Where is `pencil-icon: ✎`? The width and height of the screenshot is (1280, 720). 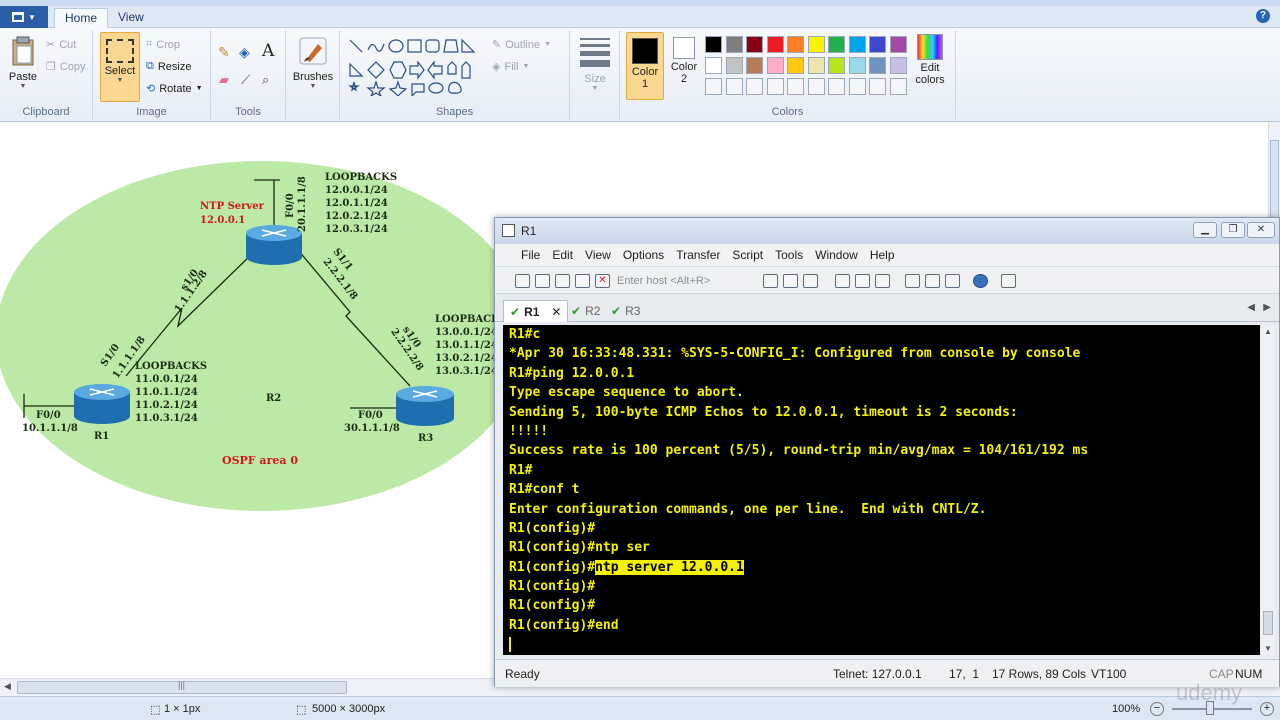
pencil-icon: ✎ is located at coordinates (224, 52).